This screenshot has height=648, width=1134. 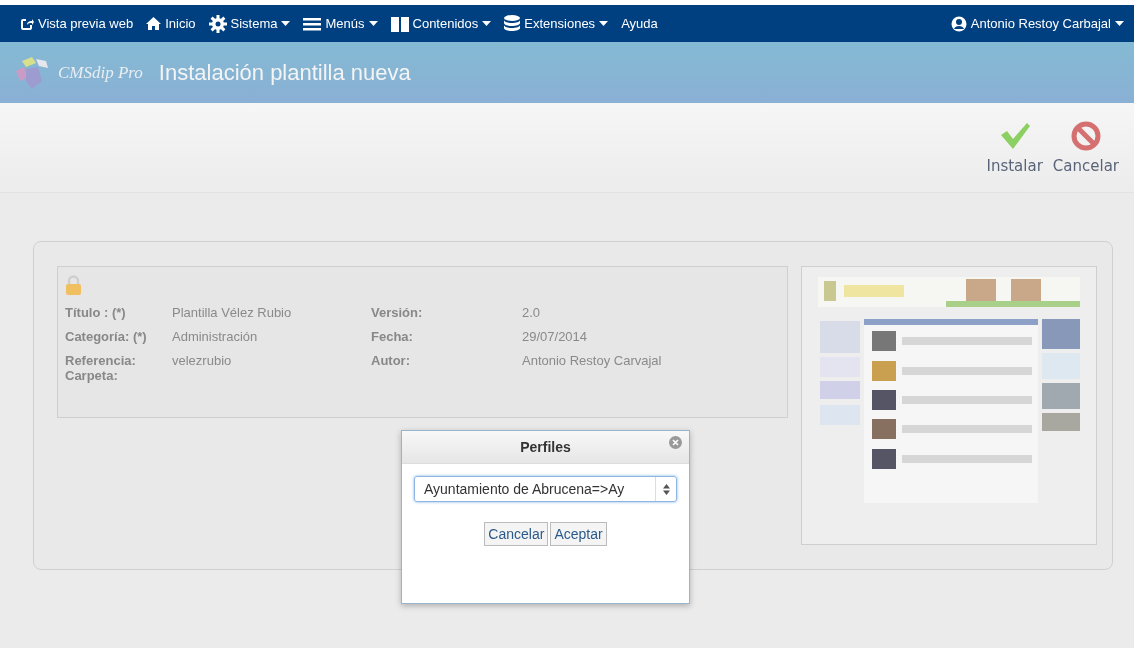 I want to click on nav-link: Vista previa web, so click(x=77, y=23).